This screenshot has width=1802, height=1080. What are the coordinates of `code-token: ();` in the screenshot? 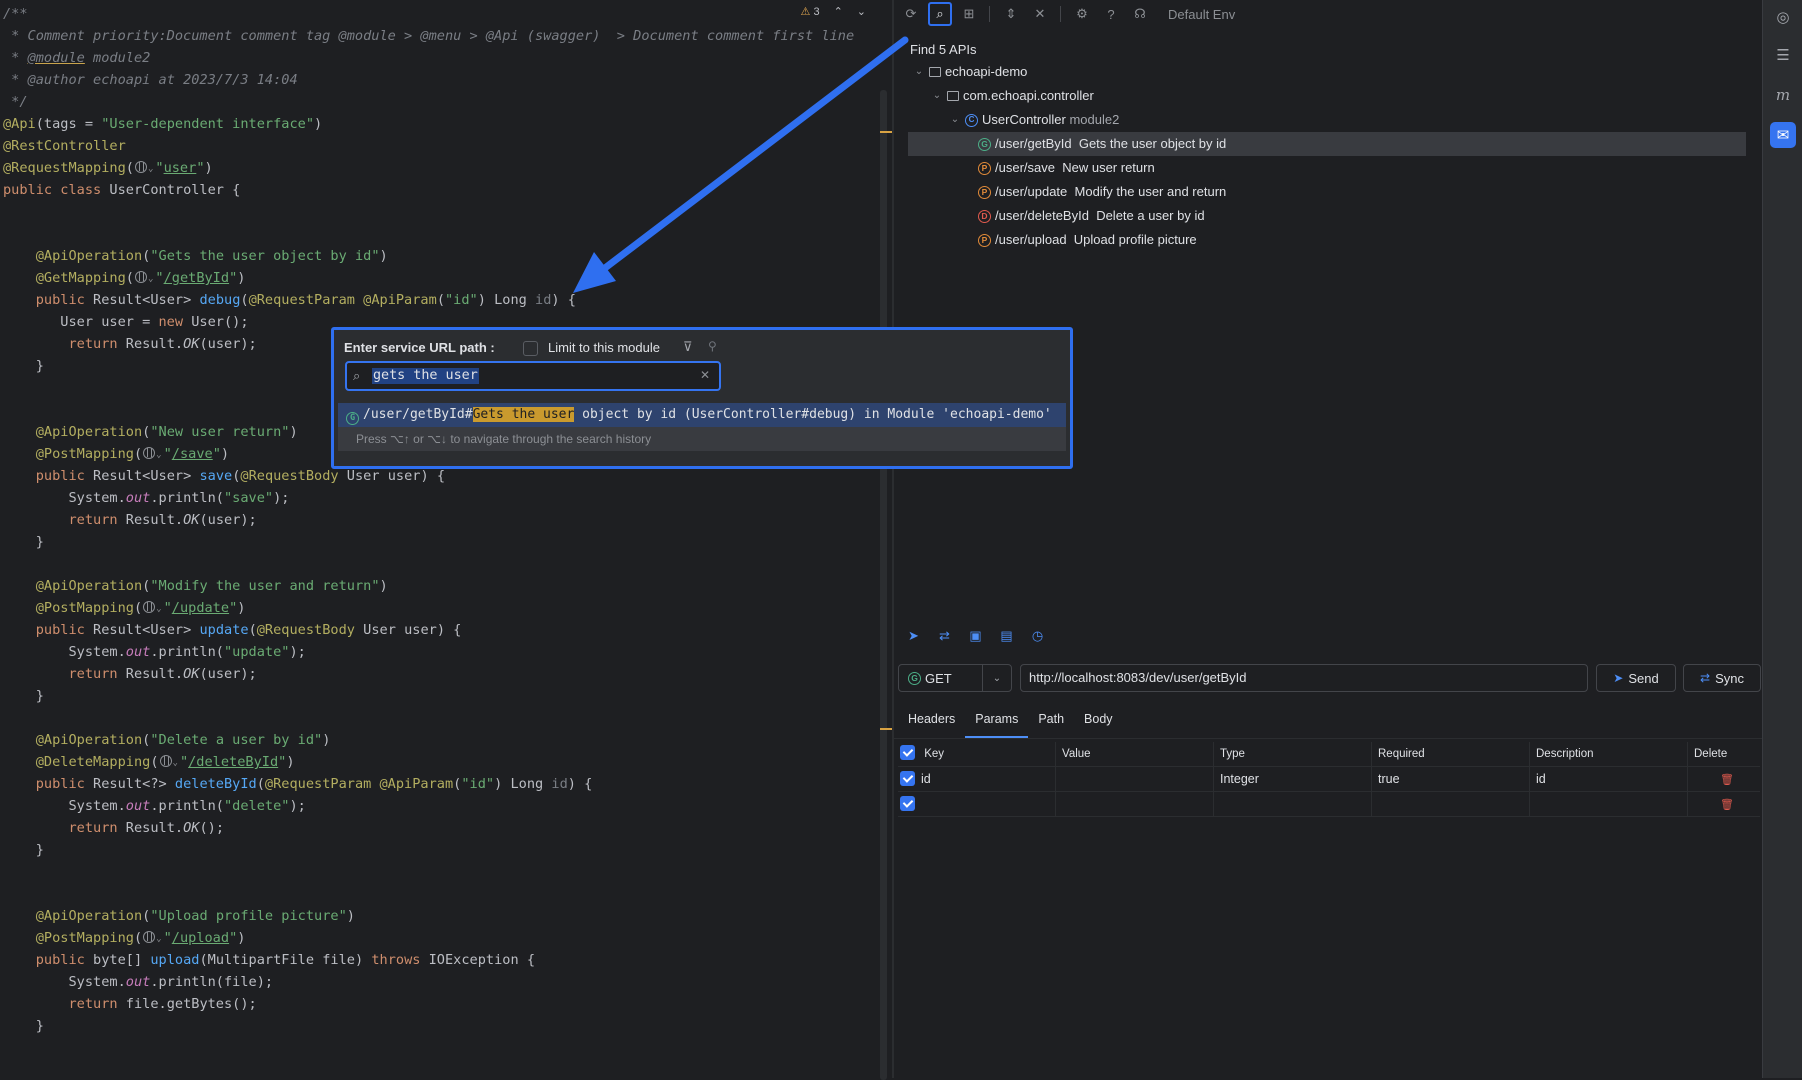 It's located at (212, 828).